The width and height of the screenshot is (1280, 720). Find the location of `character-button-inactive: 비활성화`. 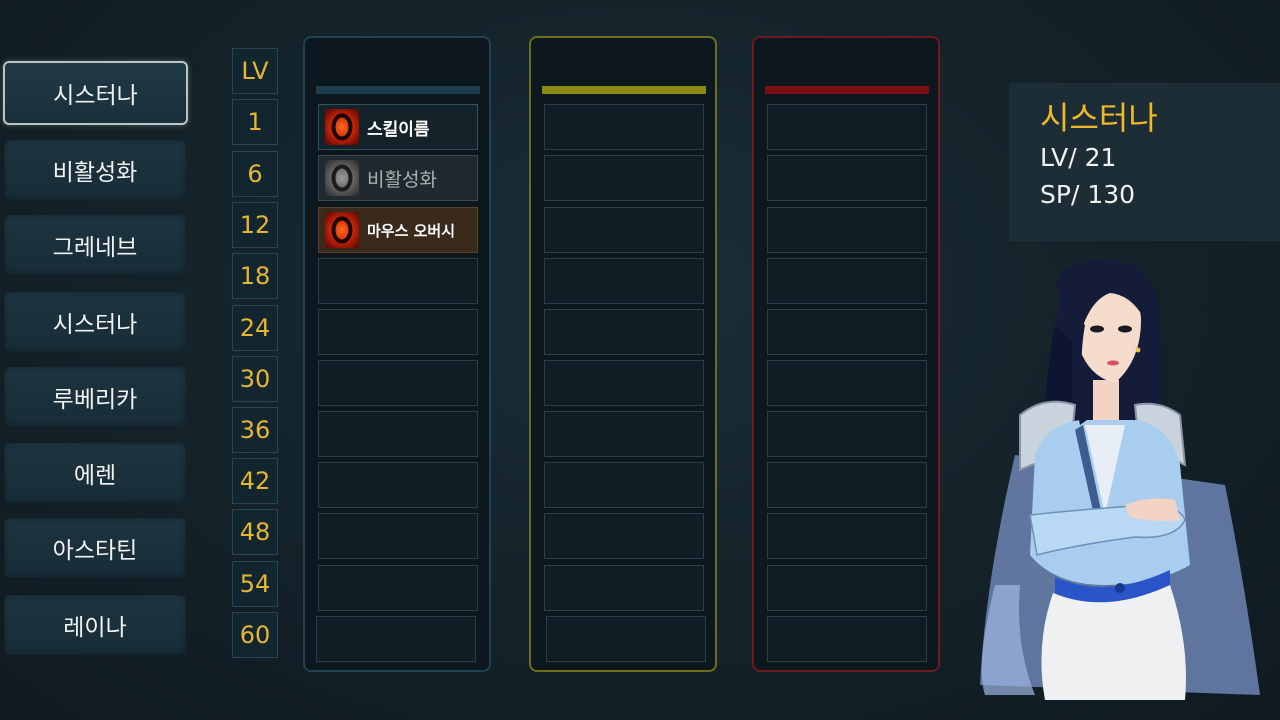

character-button-inactive: 비활성화 is located at coordinates (95, 170).